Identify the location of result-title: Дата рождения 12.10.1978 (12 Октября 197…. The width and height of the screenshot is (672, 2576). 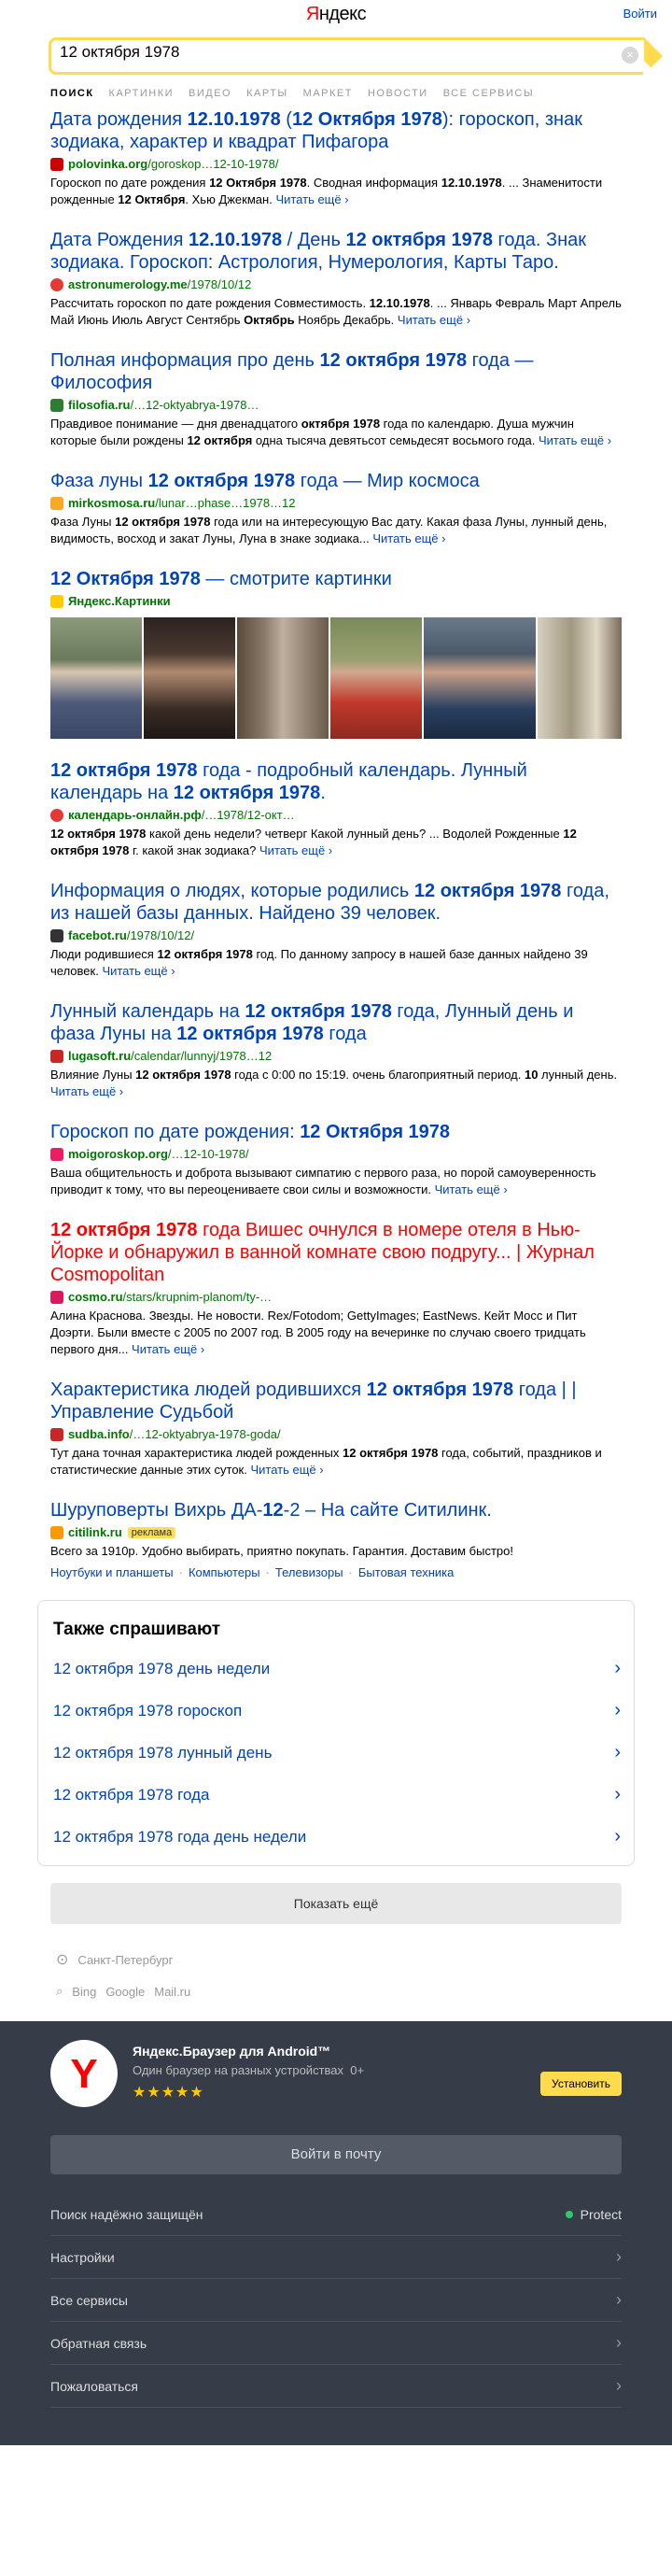
(336, 130).